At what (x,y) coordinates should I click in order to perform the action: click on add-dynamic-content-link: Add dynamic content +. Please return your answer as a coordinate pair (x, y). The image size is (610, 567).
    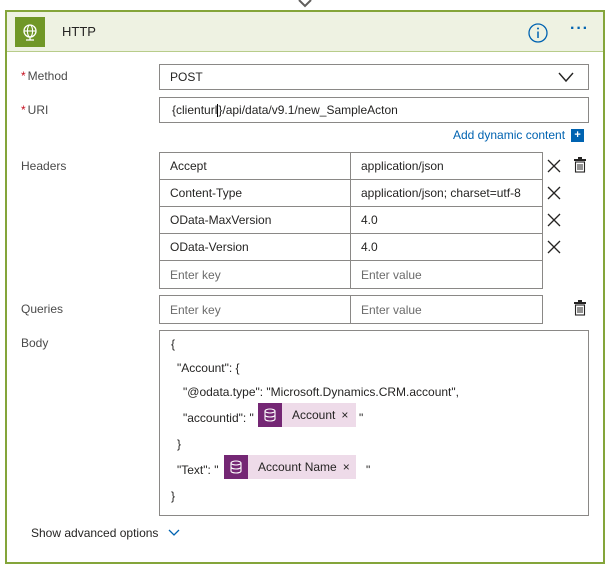
    Looking at the image, I should click on (519, 135).